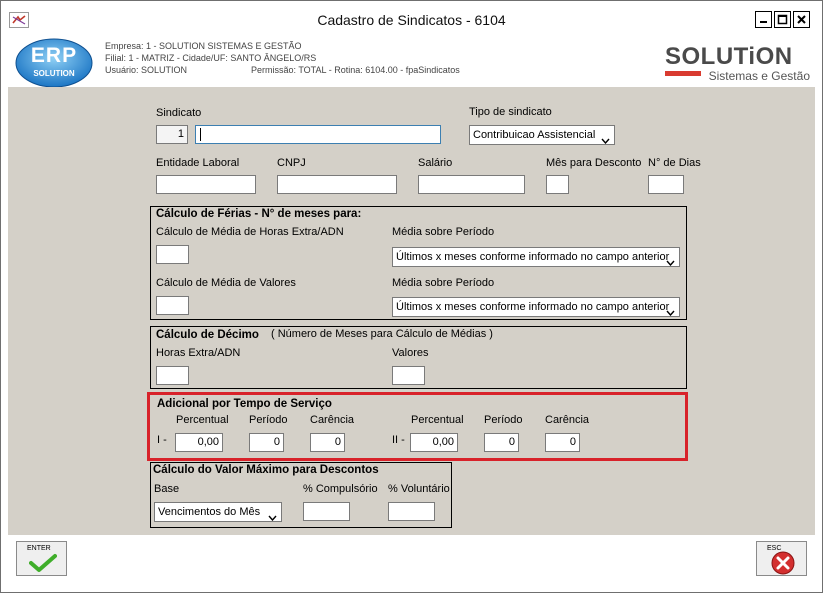 The height and width of the screenshot is (593, 823). I want to click on decimo-horas-input, so click(172, 375).